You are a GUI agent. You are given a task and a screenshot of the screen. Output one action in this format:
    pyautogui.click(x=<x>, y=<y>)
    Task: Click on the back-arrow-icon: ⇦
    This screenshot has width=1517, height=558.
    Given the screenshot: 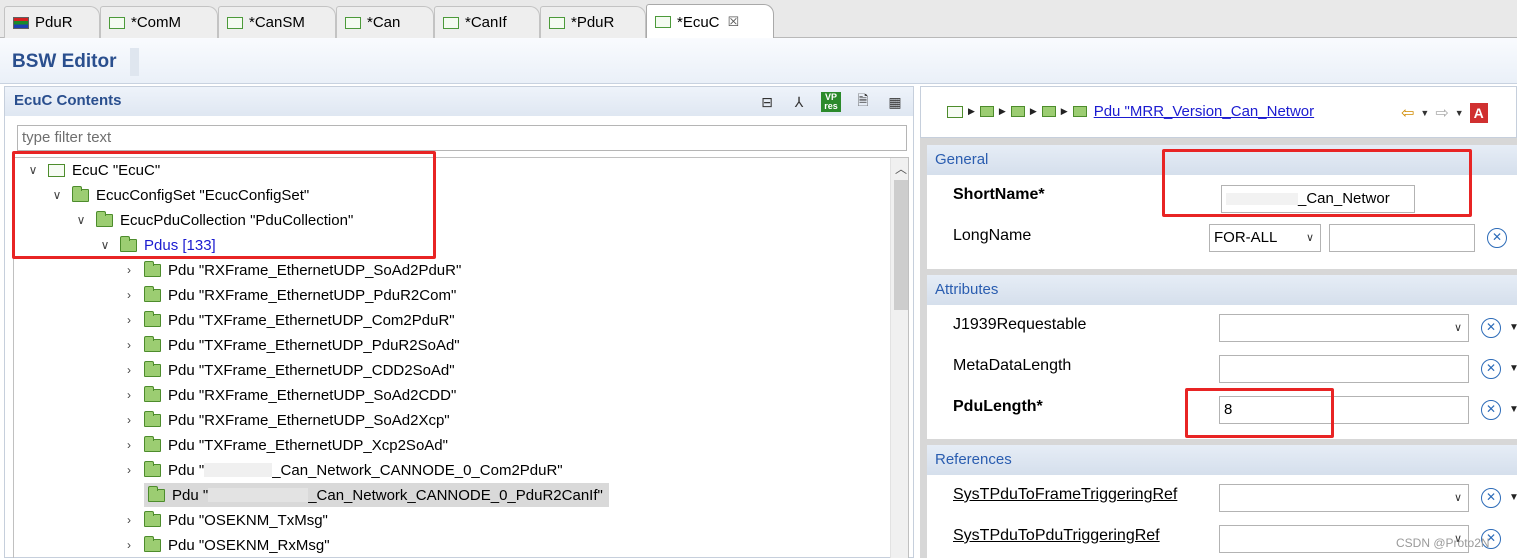 What is the action you would take?
    pyautogui.click(x=1407, y=113)
    